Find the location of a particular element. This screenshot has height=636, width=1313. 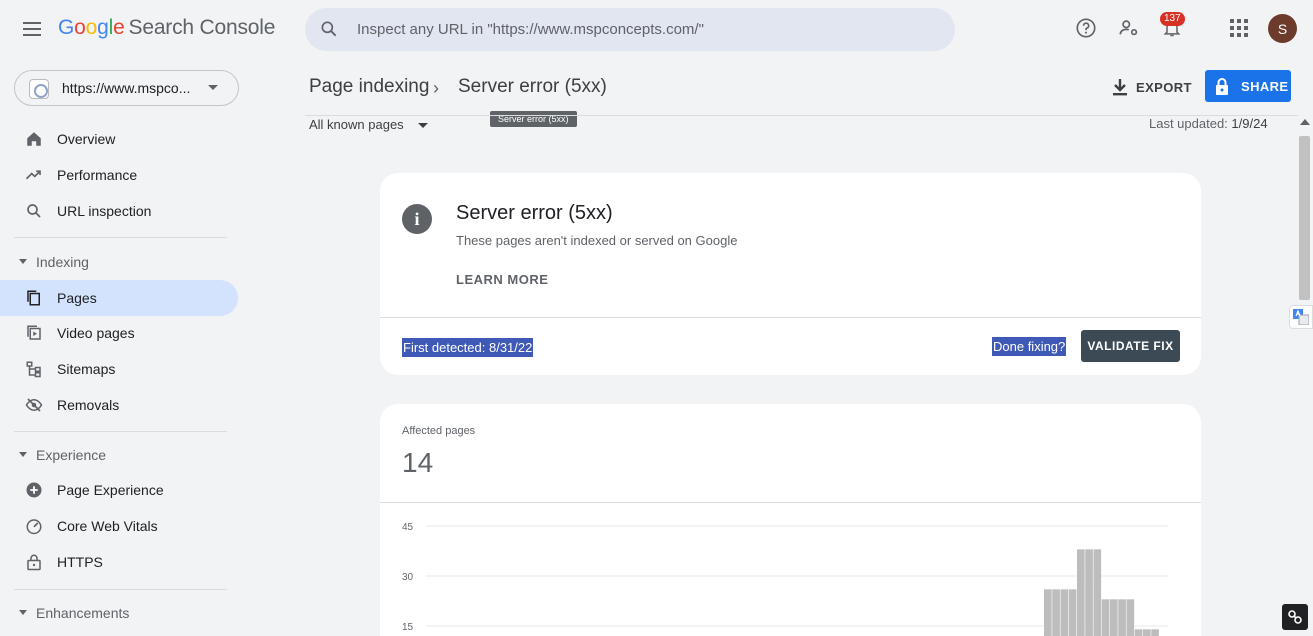

sidebar-item-label: URL inspection is located at coordinates (104, 211).